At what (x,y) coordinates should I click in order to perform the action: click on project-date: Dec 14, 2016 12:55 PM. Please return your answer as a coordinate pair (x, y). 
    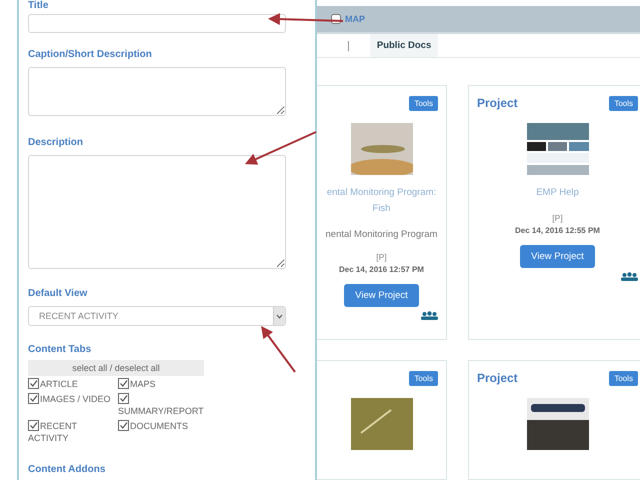
    Looking at the image, I should click on (557, 230).